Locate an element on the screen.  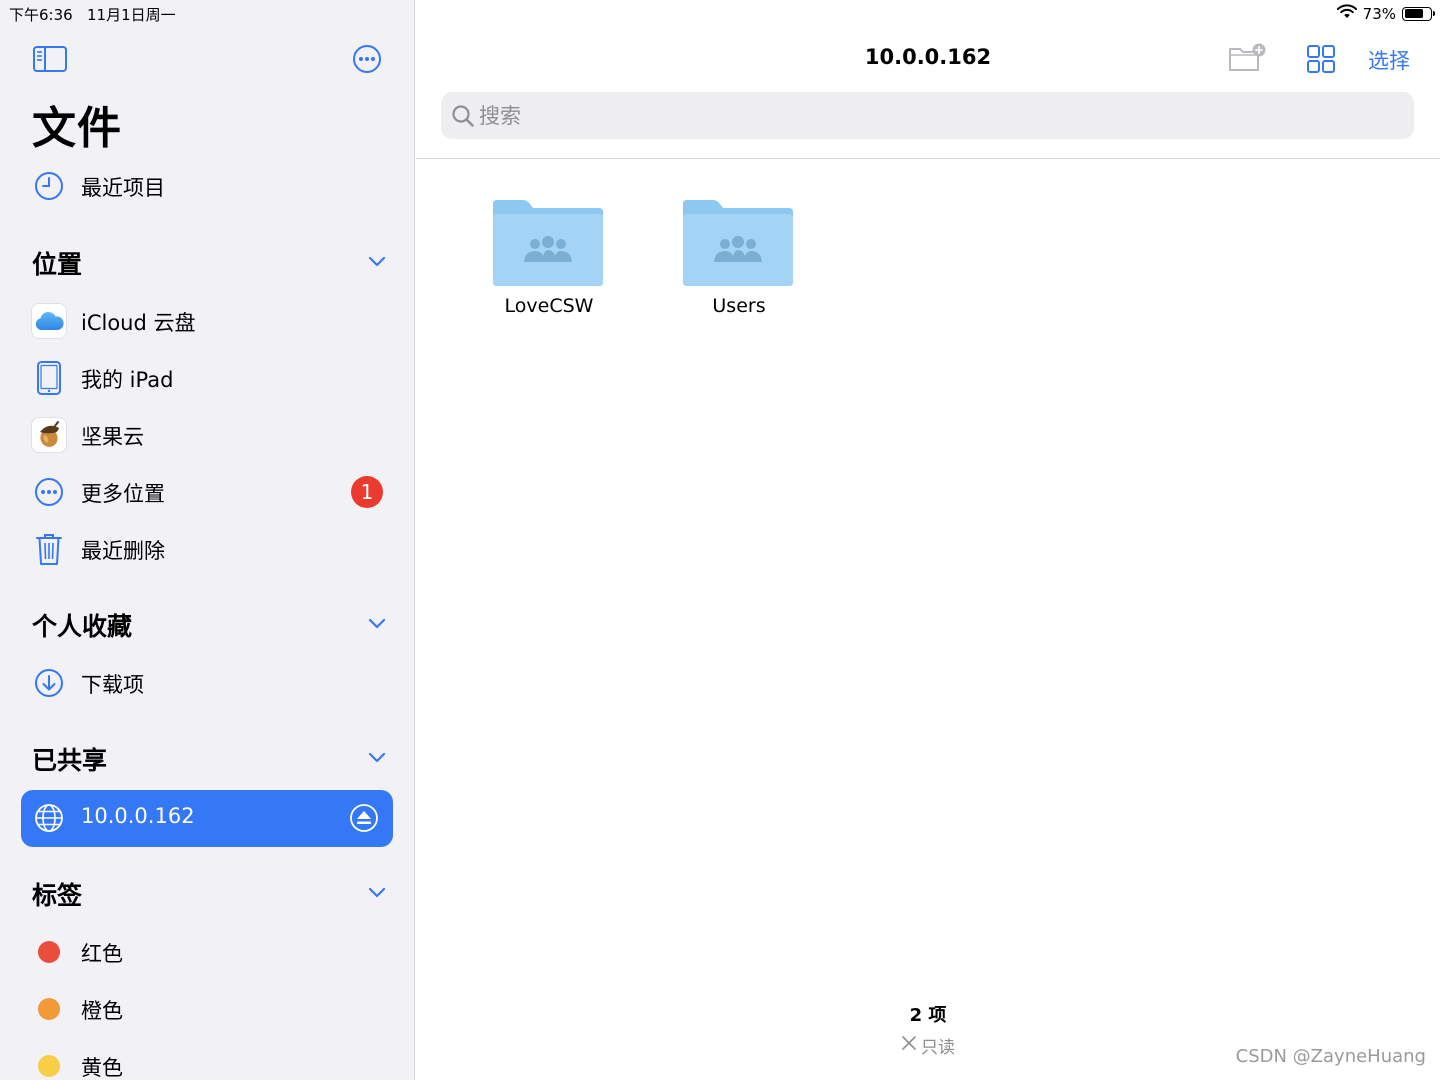
sidebar-item-label: 红色 is located at coordinates (102, 954).